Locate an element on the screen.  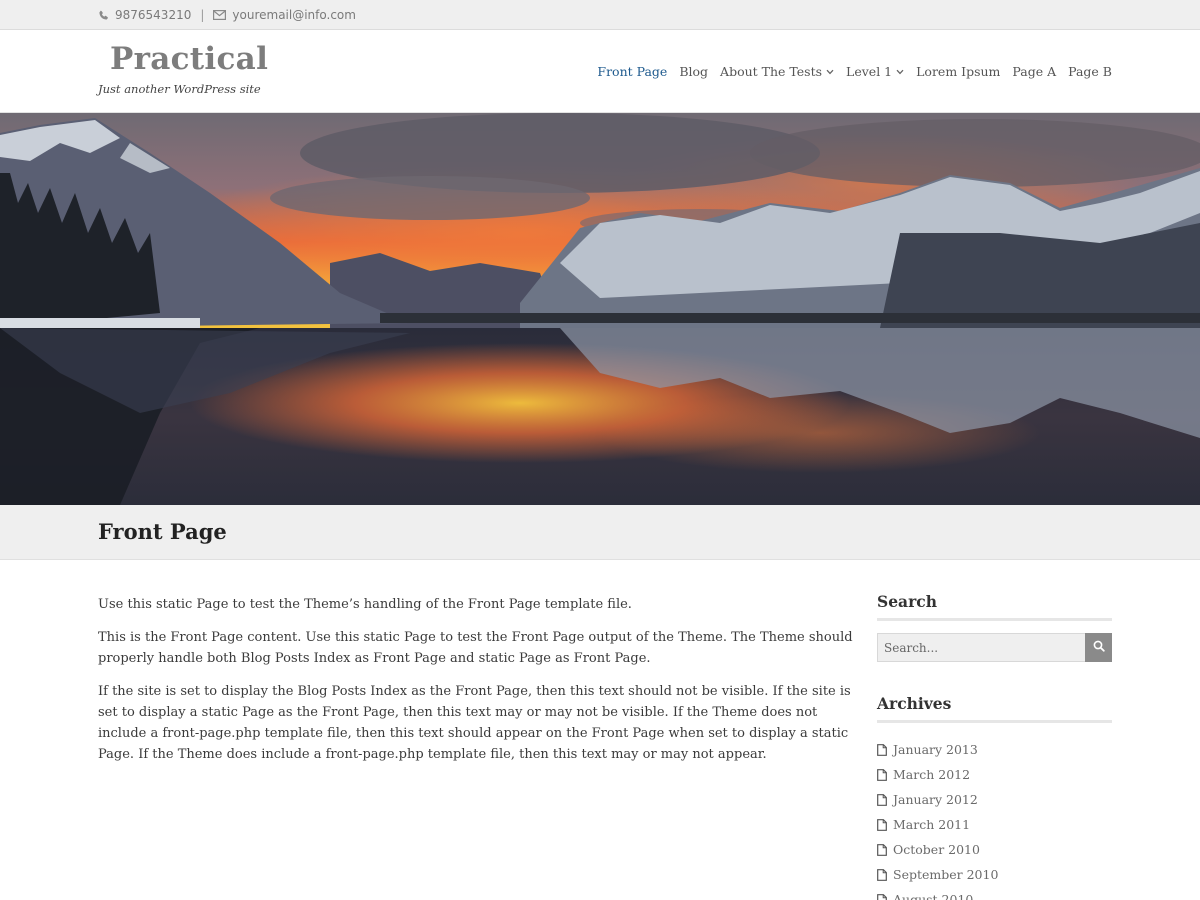
nav-label: Blog is located at coordinates (694, 71).